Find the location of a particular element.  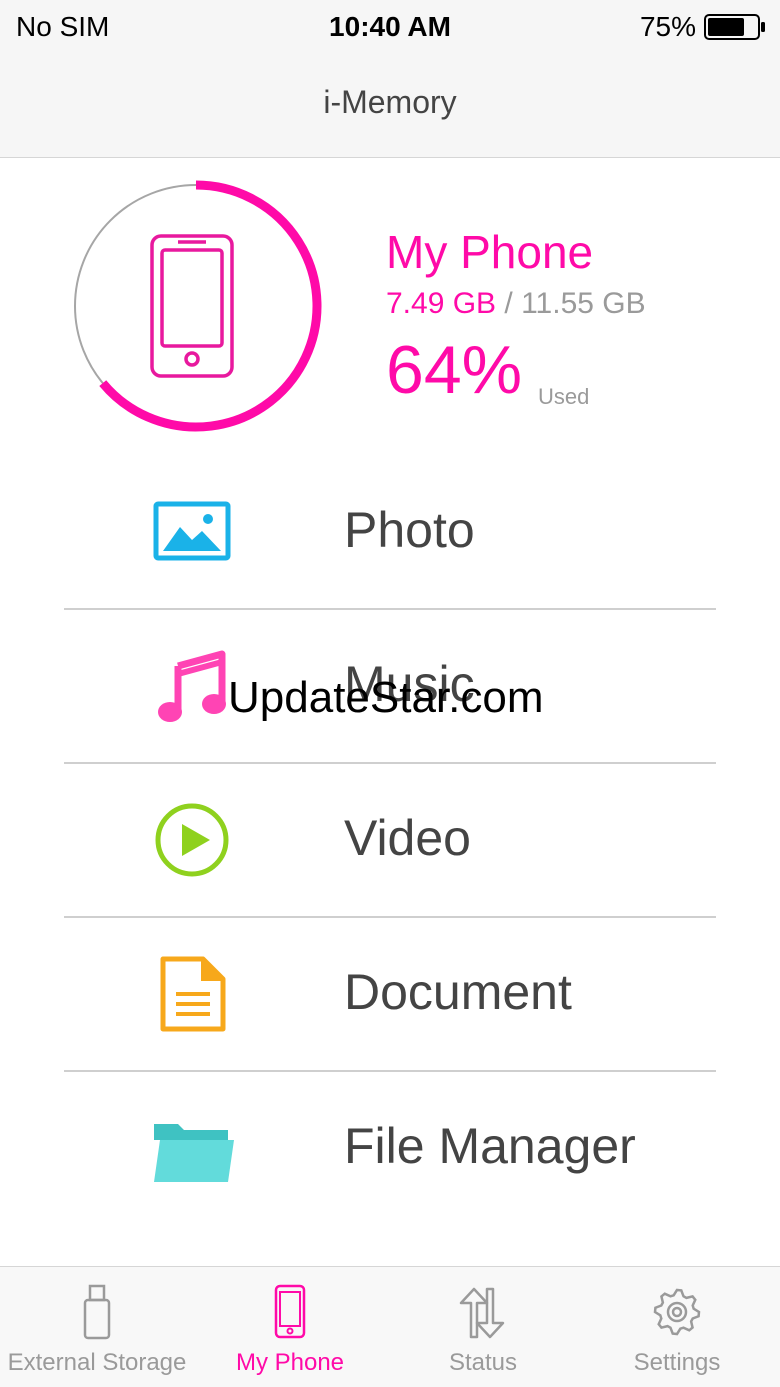

menu-item-photo: Photo is located at coordinates (390, 533).